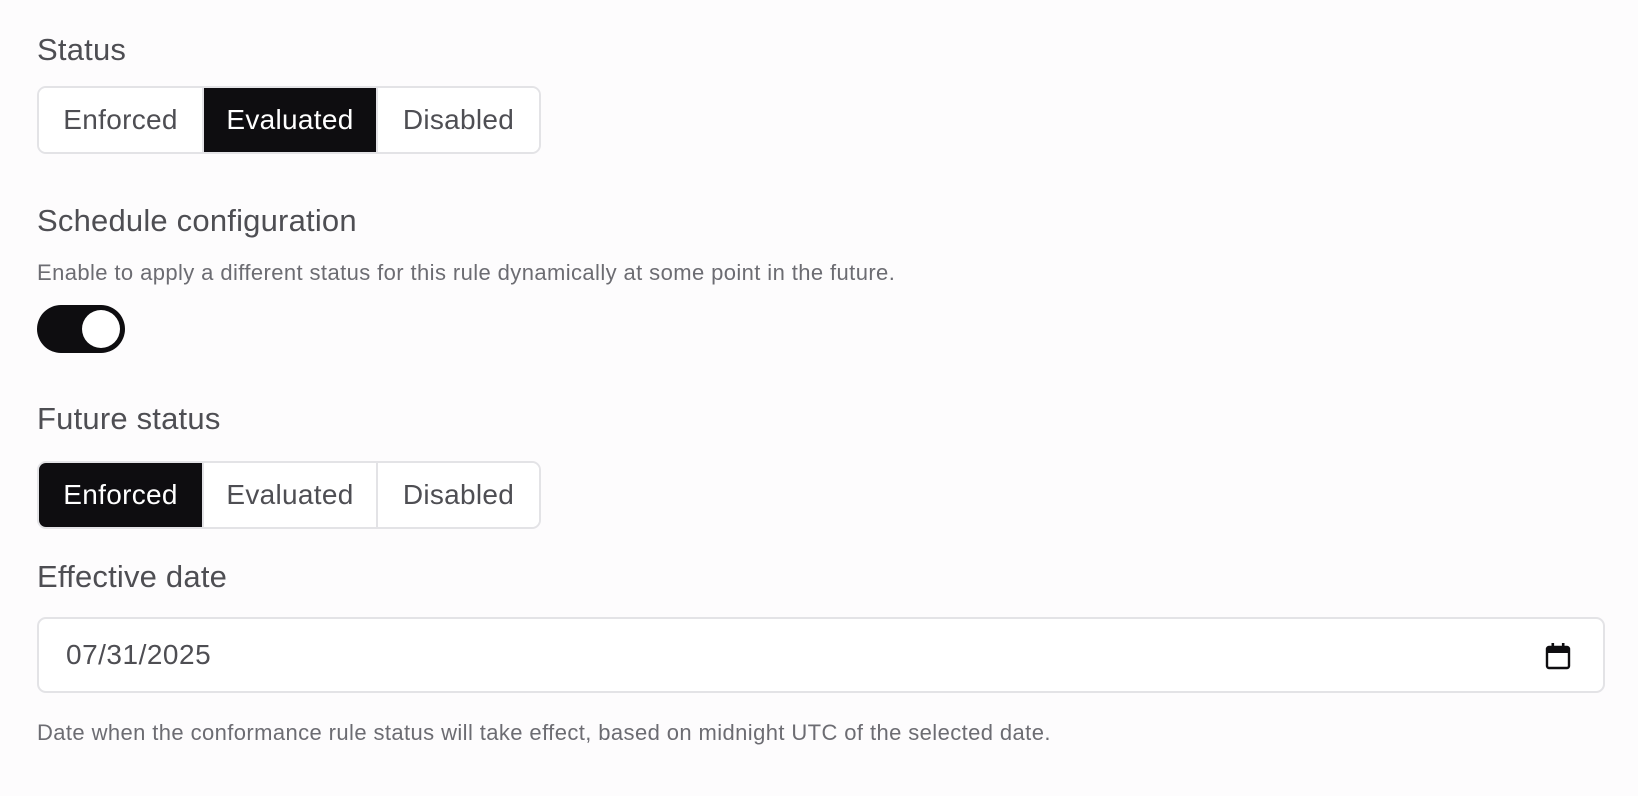  I want to click on future-status-option-evaluated: Evaluated, so click(291, 495).